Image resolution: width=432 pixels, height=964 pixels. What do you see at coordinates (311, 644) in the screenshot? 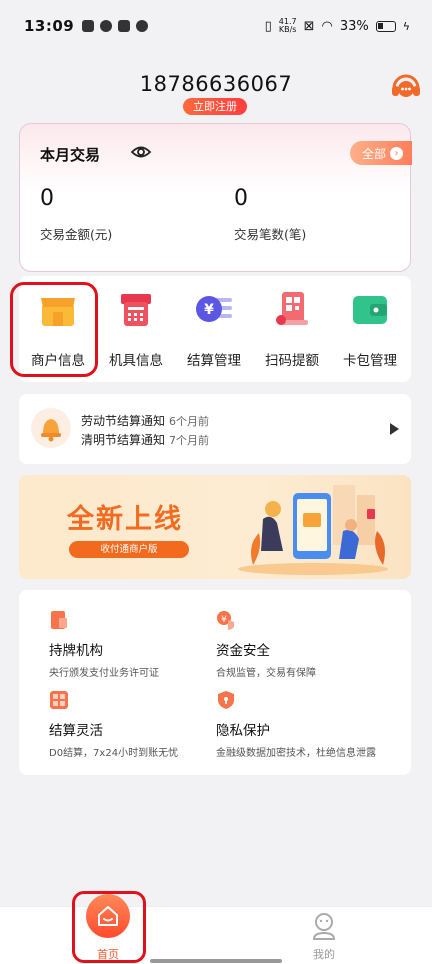
I see `feature-fund-security: ¥ 资金安全 合规监管，交易有保障` at bounding box center [311, 644].